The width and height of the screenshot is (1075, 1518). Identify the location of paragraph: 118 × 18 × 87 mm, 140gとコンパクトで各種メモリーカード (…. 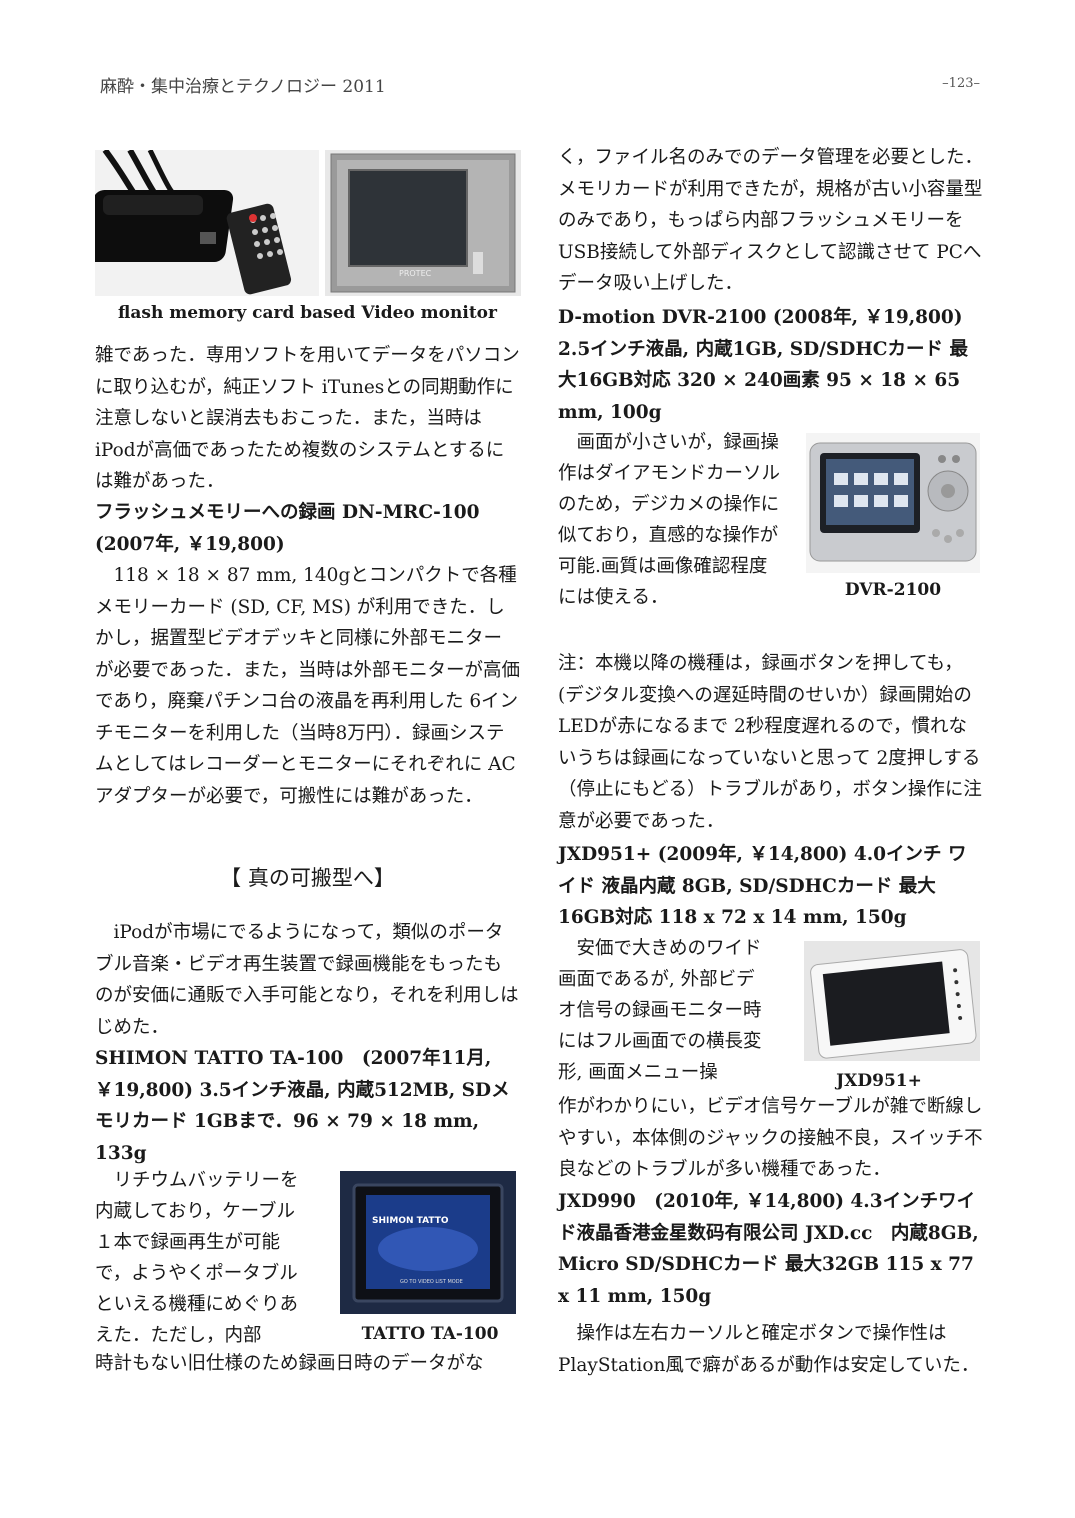
(307, 686).